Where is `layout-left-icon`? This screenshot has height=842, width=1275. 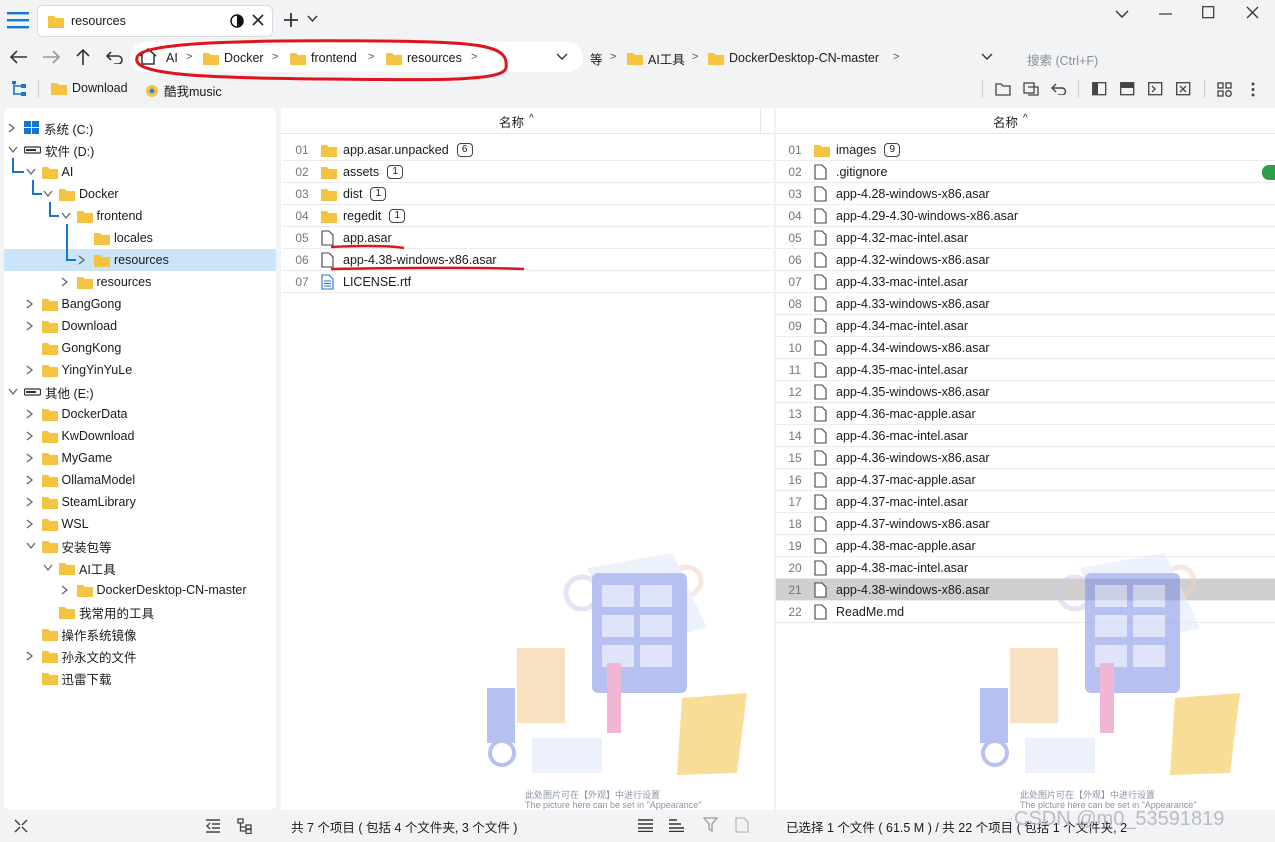
layout-left-icon is located at coordinates (1099, 89).